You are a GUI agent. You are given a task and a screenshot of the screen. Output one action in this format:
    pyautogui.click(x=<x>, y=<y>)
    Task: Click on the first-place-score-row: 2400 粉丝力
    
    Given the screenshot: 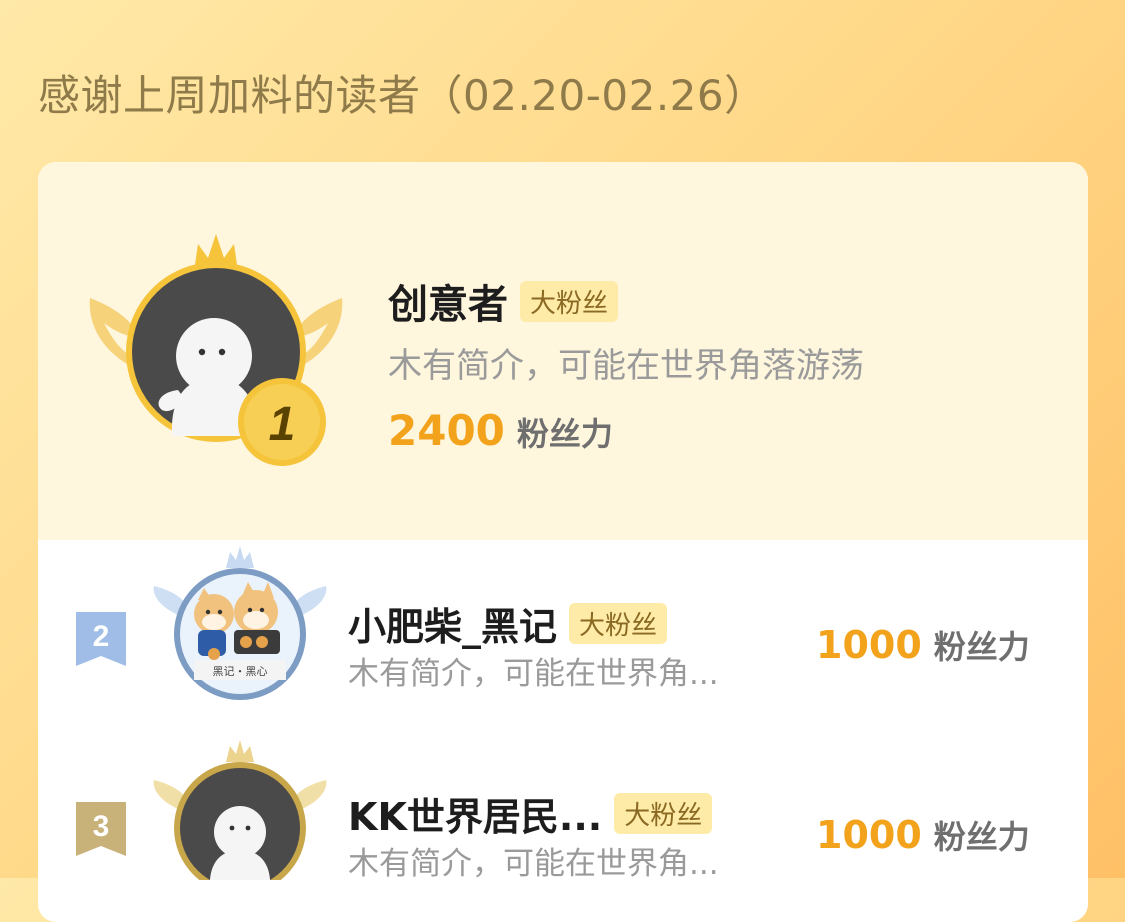 What is the action you would take?
    pyautogui.click(x=500, y=430)
    